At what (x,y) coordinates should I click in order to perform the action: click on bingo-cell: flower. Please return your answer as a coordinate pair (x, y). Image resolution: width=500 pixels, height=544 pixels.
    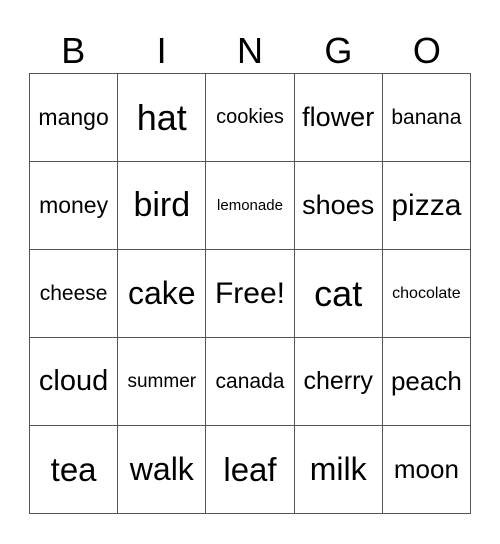
    Looking at the image, I should click on (338, 118).